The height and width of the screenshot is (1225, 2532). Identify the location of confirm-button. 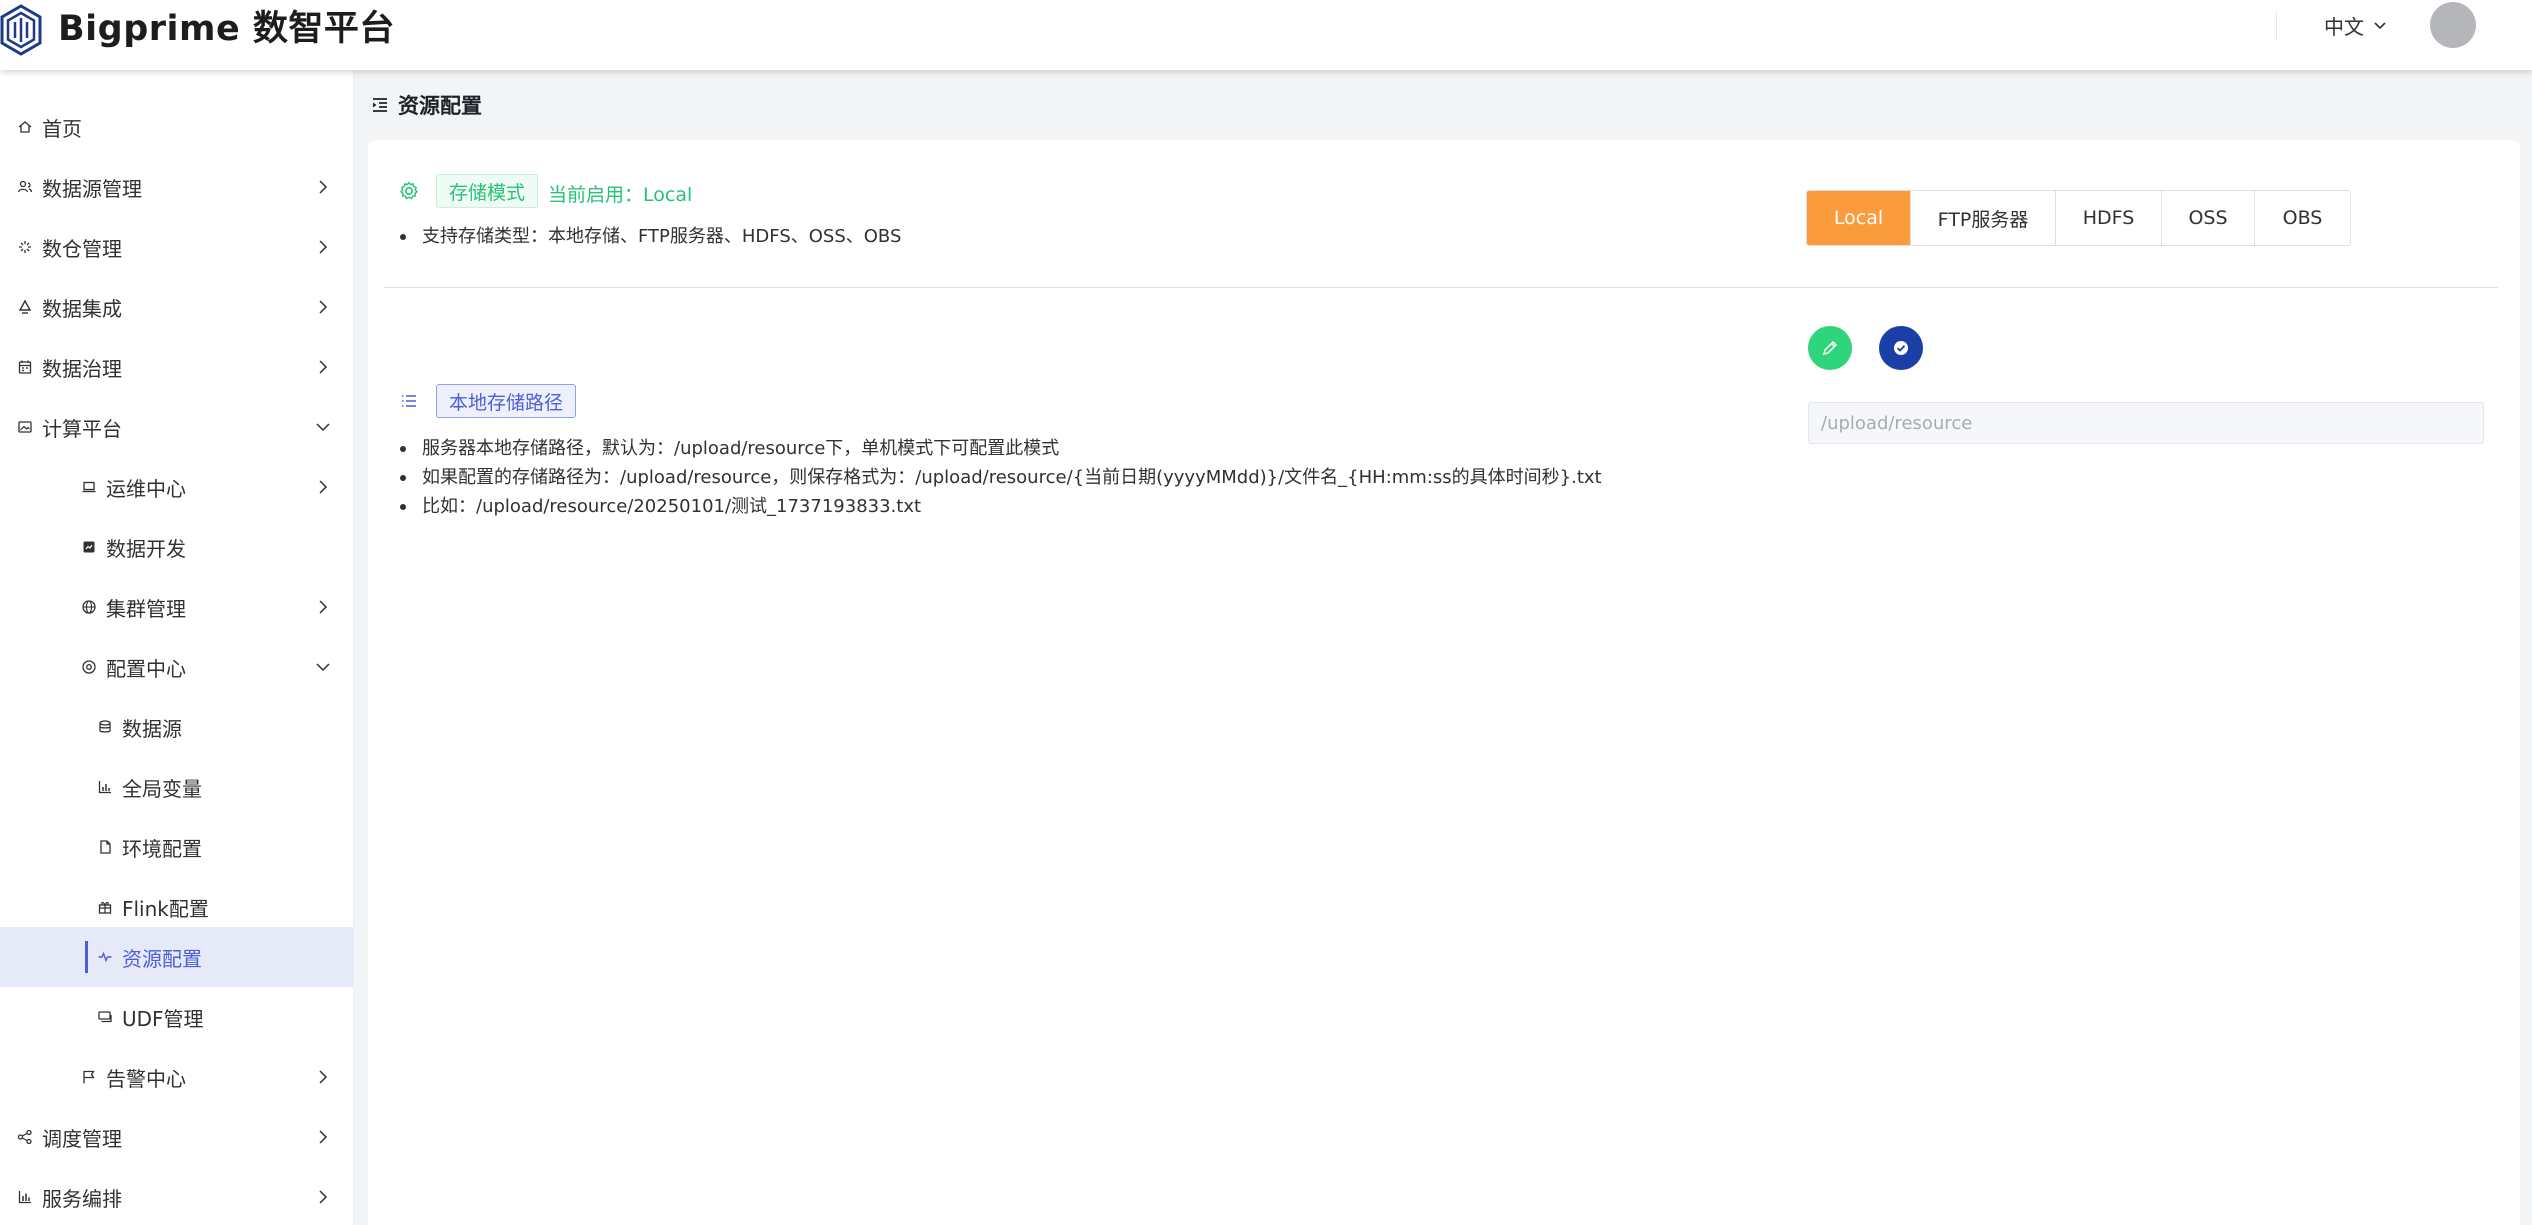
(1901, 348).